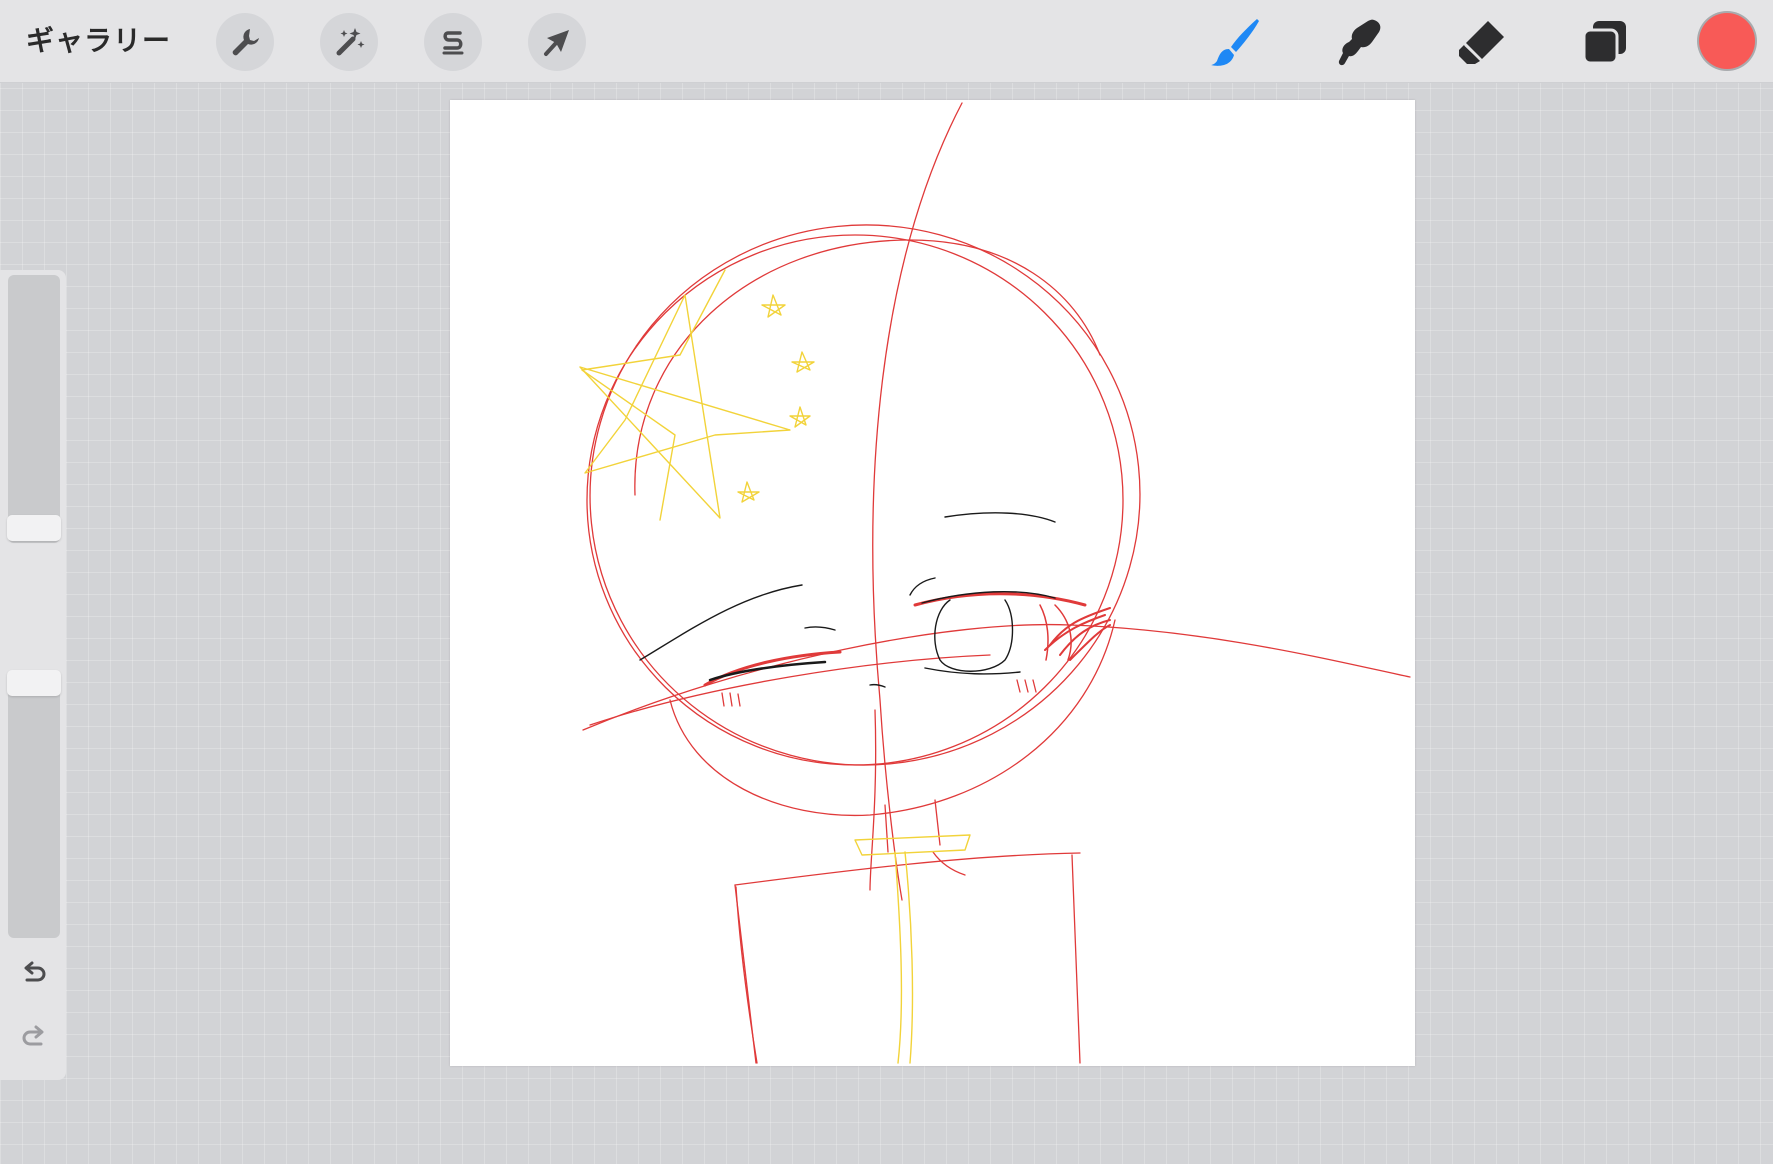  I want to click on layers-button, so click(1605, 42).